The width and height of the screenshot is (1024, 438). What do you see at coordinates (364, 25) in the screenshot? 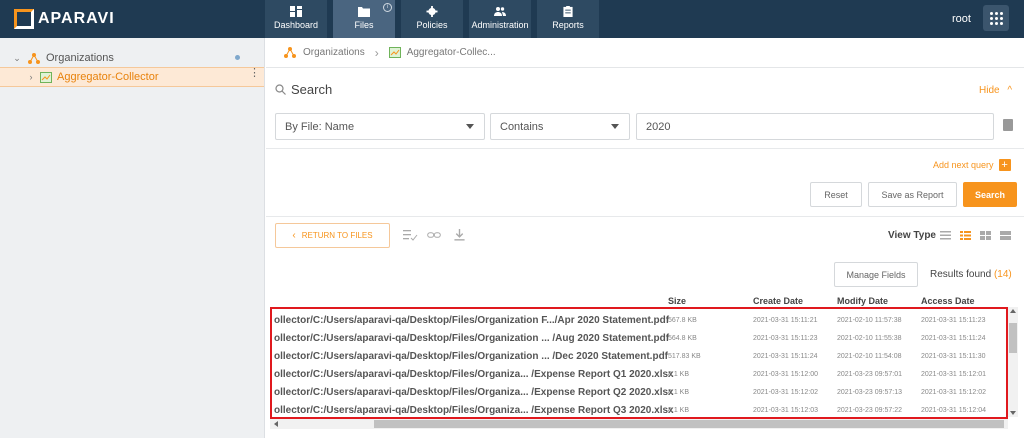
I see `nav-files-label: Files` at bounding box center [364, 25].